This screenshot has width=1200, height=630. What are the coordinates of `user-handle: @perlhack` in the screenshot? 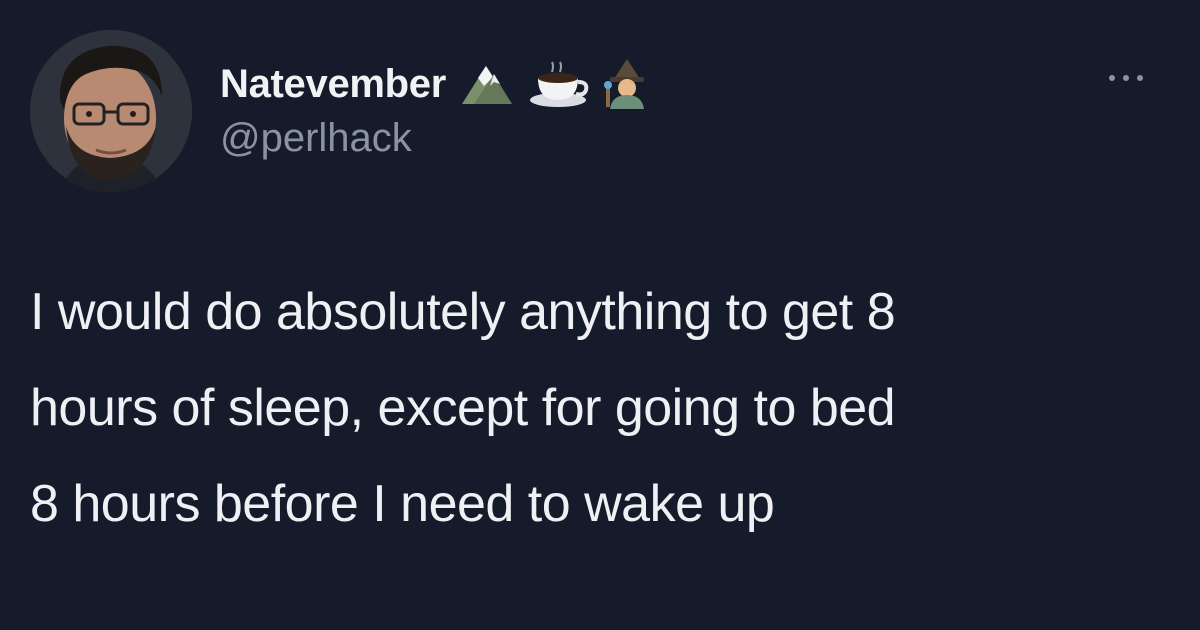 It's located at (316, 138).